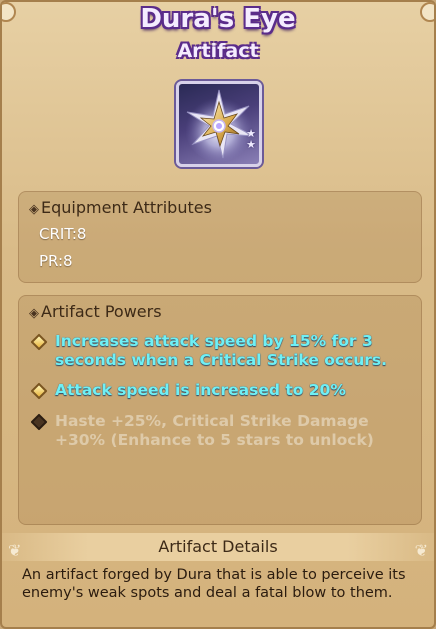 The width and height of the screenshot is (436, 629). What do you see at coordinates (39, 422) in the screenshot?
I see `gem-locked-icon` at bounding box center [39, 422].